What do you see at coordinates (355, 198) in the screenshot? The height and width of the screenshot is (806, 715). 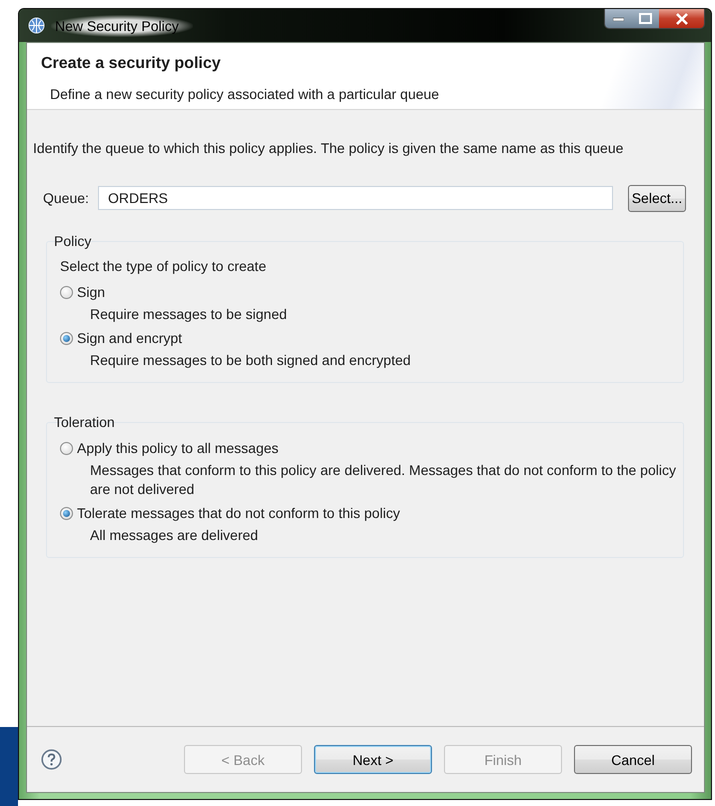 I see `queue-field: ORDERS` at bounding box center [355, 198].